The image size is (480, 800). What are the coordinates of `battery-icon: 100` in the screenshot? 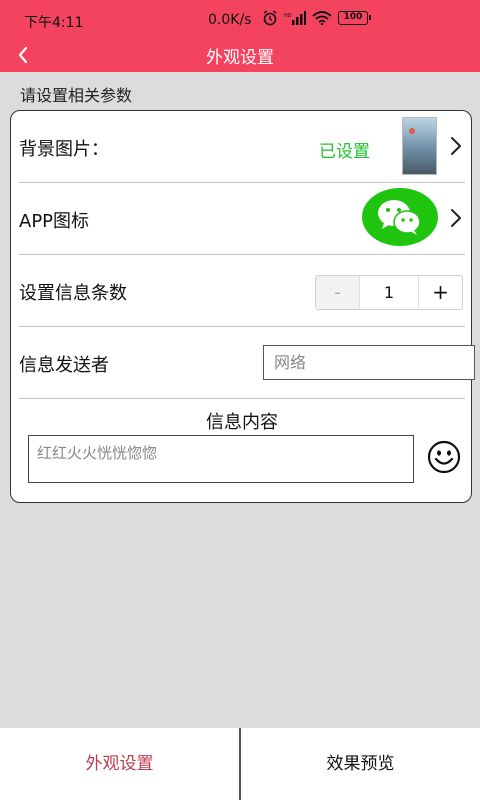 It's located at (354, 18).